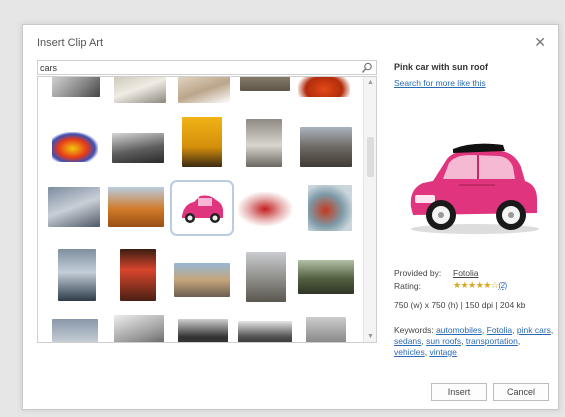  Describe the element at coordinates (492, 341) in the screenshot. I see `keyword-link: transportation` at that location.